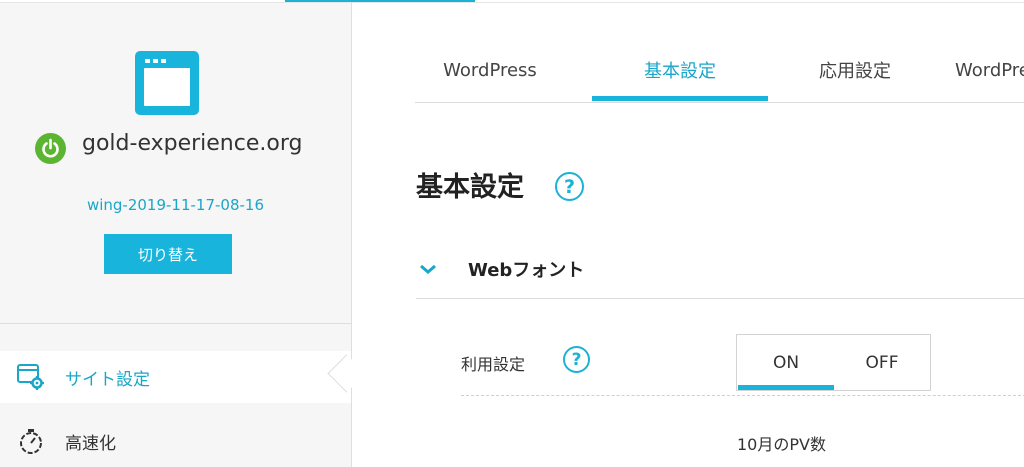 The height and width of the screenshot is (467, 1024). What do you see at coordinates (50, 148) in the screenshot?
I see `power-icon` at bounding box center [50, 148].